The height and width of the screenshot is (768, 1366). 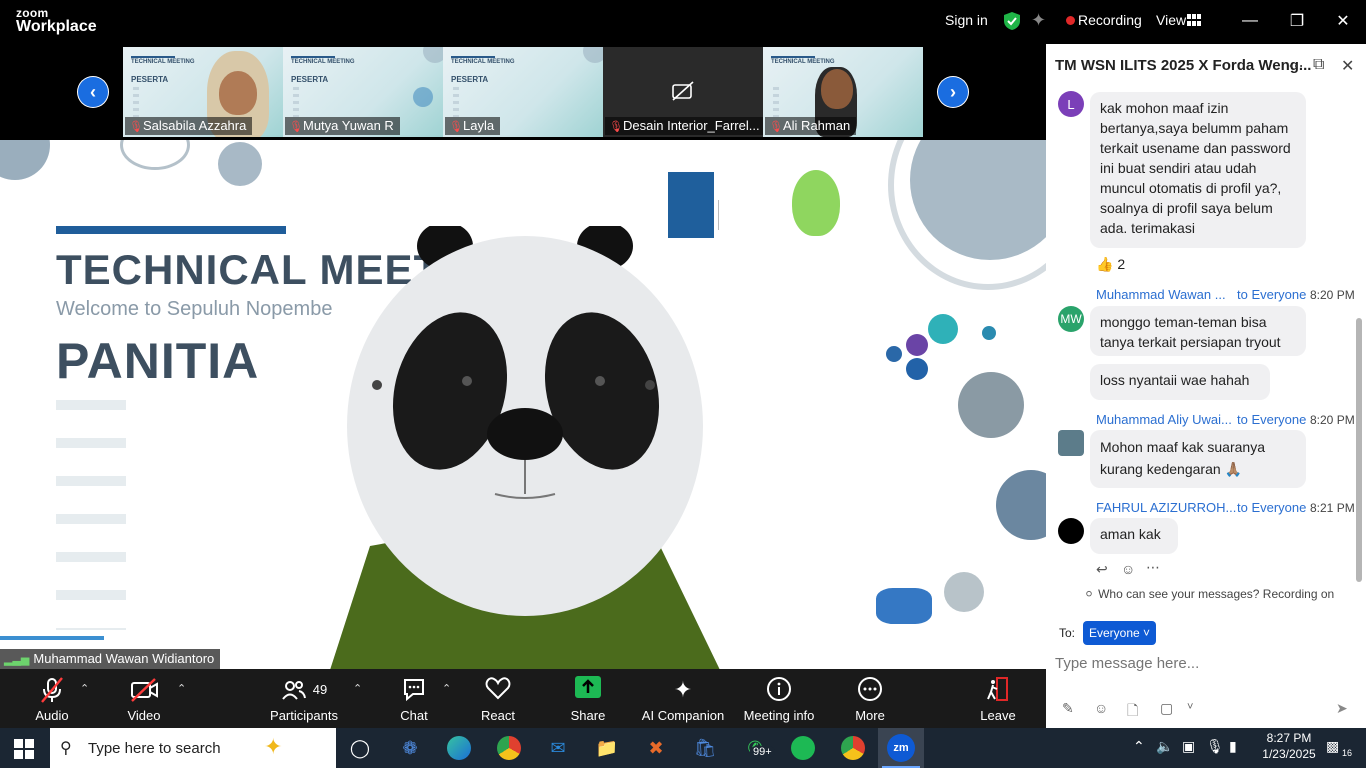 I want to click on privacy-note: ⚪ Who can see your messages? Recording on, so click(x=1209, y=594).